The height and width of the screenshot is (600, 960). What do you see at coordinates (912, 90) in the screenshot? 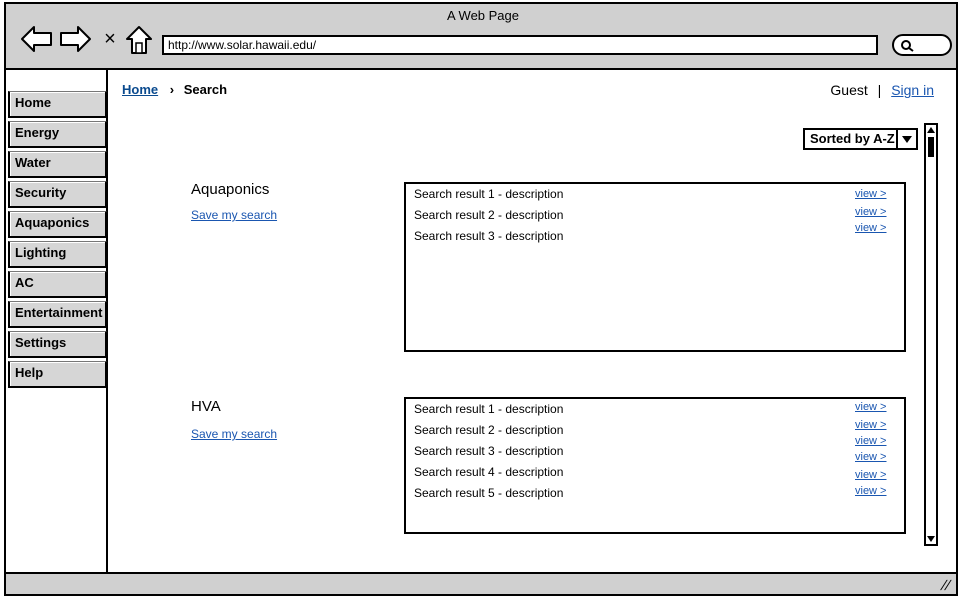
I see `sign-in-link: Sign in` at bounding box center [912, 90].